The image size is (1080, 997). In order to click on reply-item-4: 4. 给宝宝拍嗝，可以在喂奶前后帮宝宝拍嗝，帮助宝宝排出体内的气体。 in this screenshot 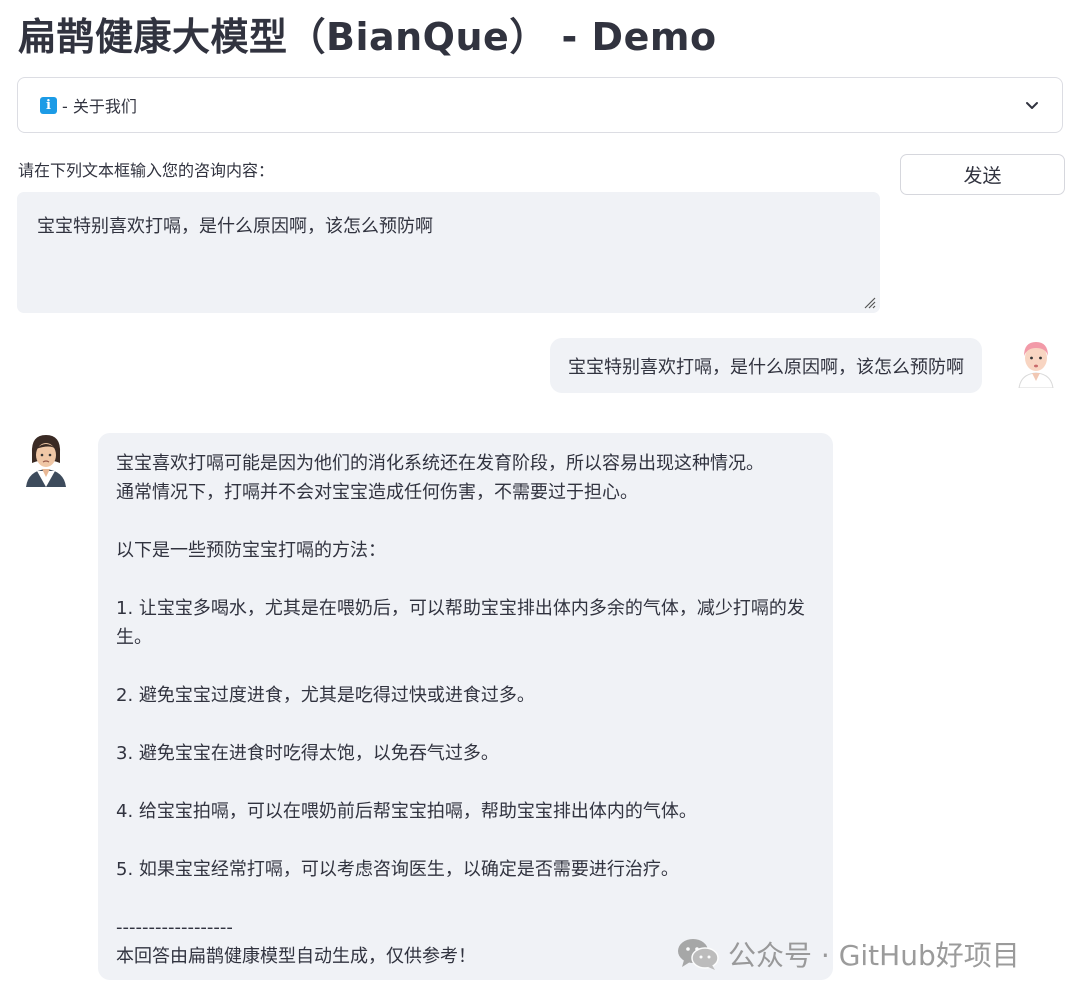, I will do `click(406, 811)`.